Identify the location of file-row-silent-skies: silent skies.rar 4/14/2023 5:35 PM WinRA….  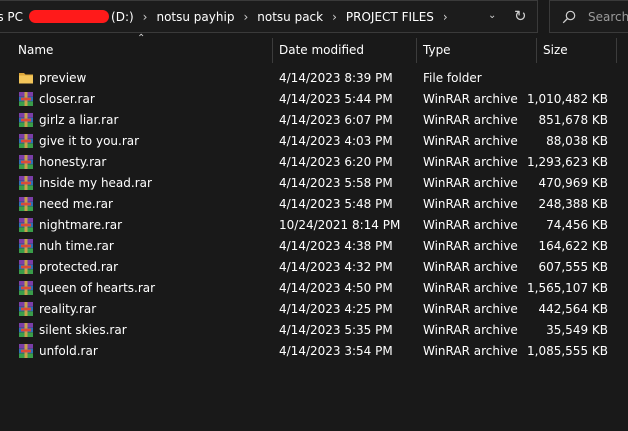
(314, 330).